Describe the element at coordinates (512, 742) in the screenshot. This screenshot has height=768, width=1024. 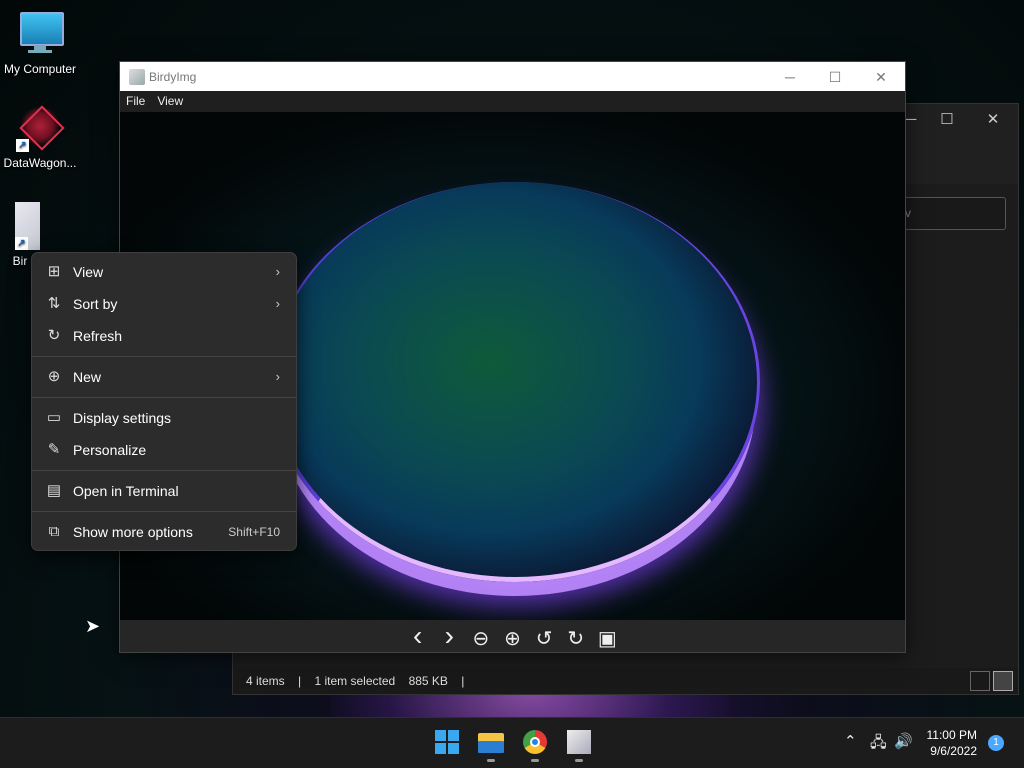
I see `taskbar: ⌃ 🖧 🔊 11:00 PM 9/6/2022 1` at that location.